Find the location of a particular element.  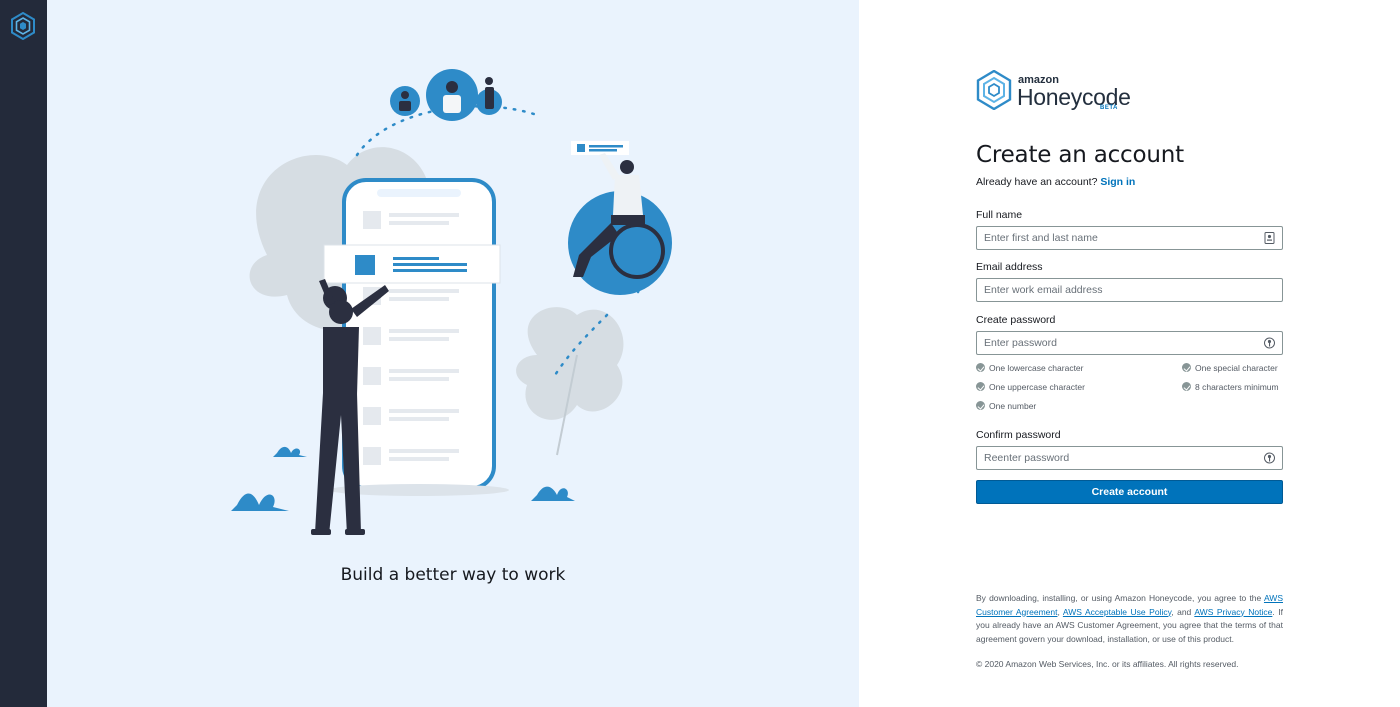

confirm-password-group: Confirm password is located at coordinates (1129, 449).